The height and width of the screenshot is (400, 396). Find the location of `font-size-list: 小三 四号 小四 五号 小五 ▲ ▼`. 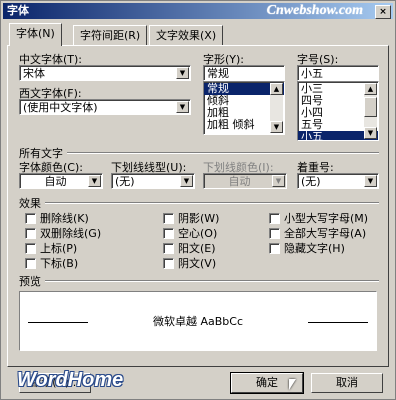

font-size-list: 小三 四号 小四 五号 小五 ▲ ▼ is located at coordinates (338, 111).